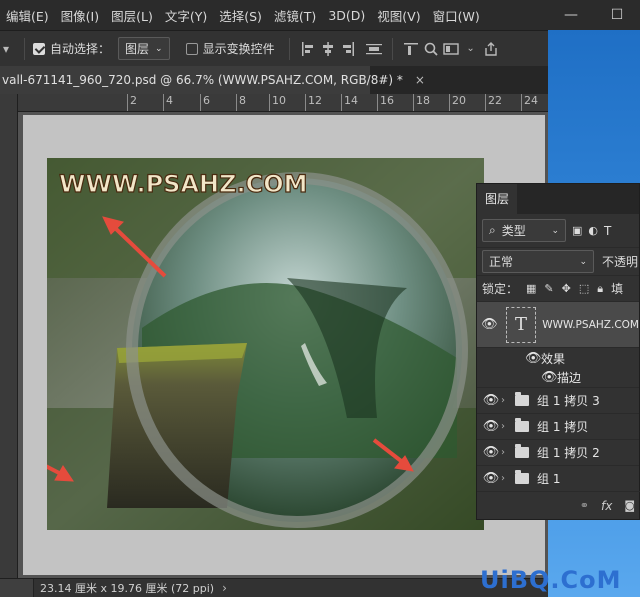 The height and width of the screenshot is (597, 640). I want to click on text-layer-thumbnail: T, so click(521, 324).